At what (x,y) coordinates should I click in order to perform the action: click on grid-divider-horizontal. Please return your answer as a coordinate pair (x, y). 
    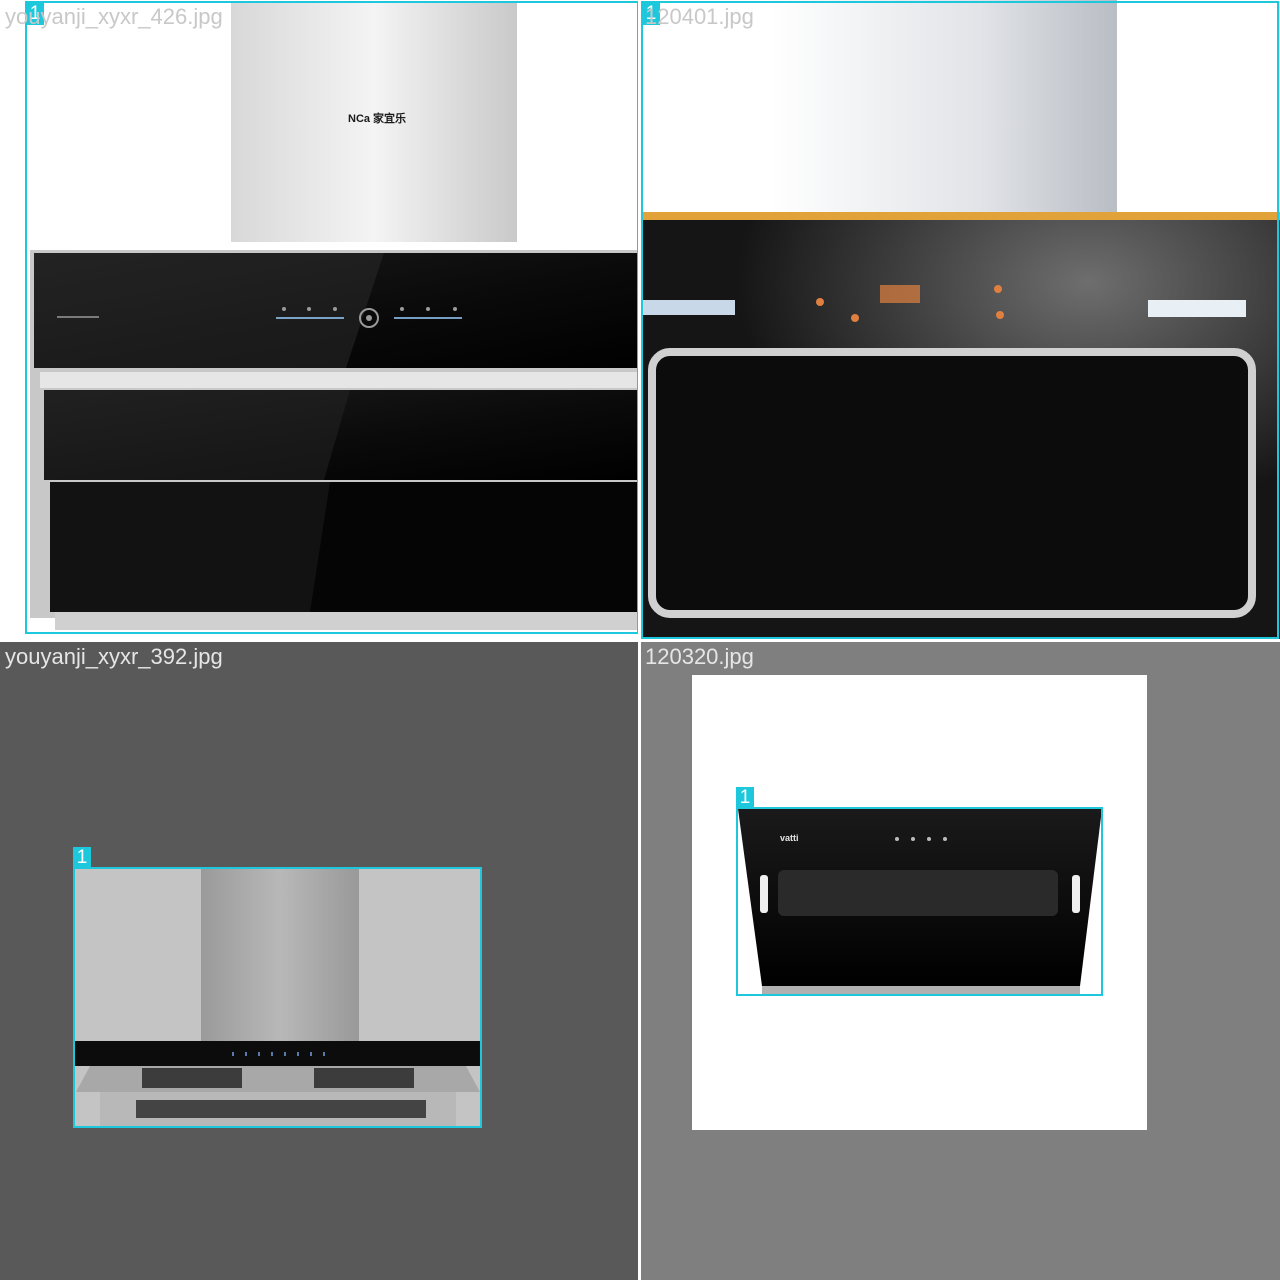
    Looking at the image, I should click on (640, 640).